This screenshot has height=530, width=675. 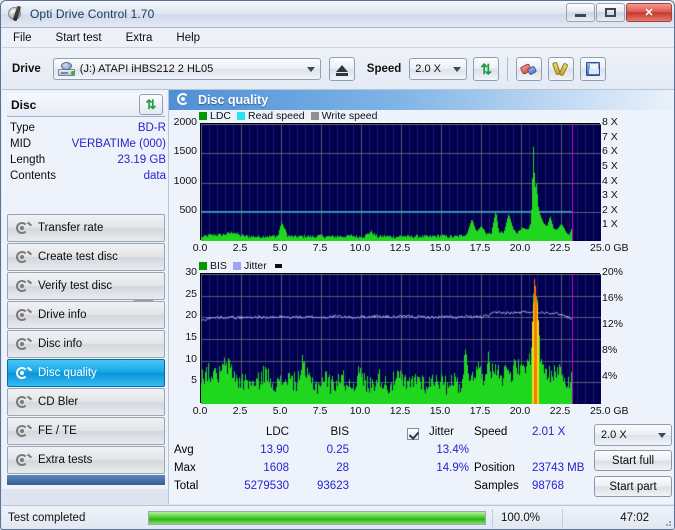 What do you see at coordinates (92, 14) in the screenshot?
I see `window-title: Opti Drive Control 1.70` at bounding box center [92, 14].